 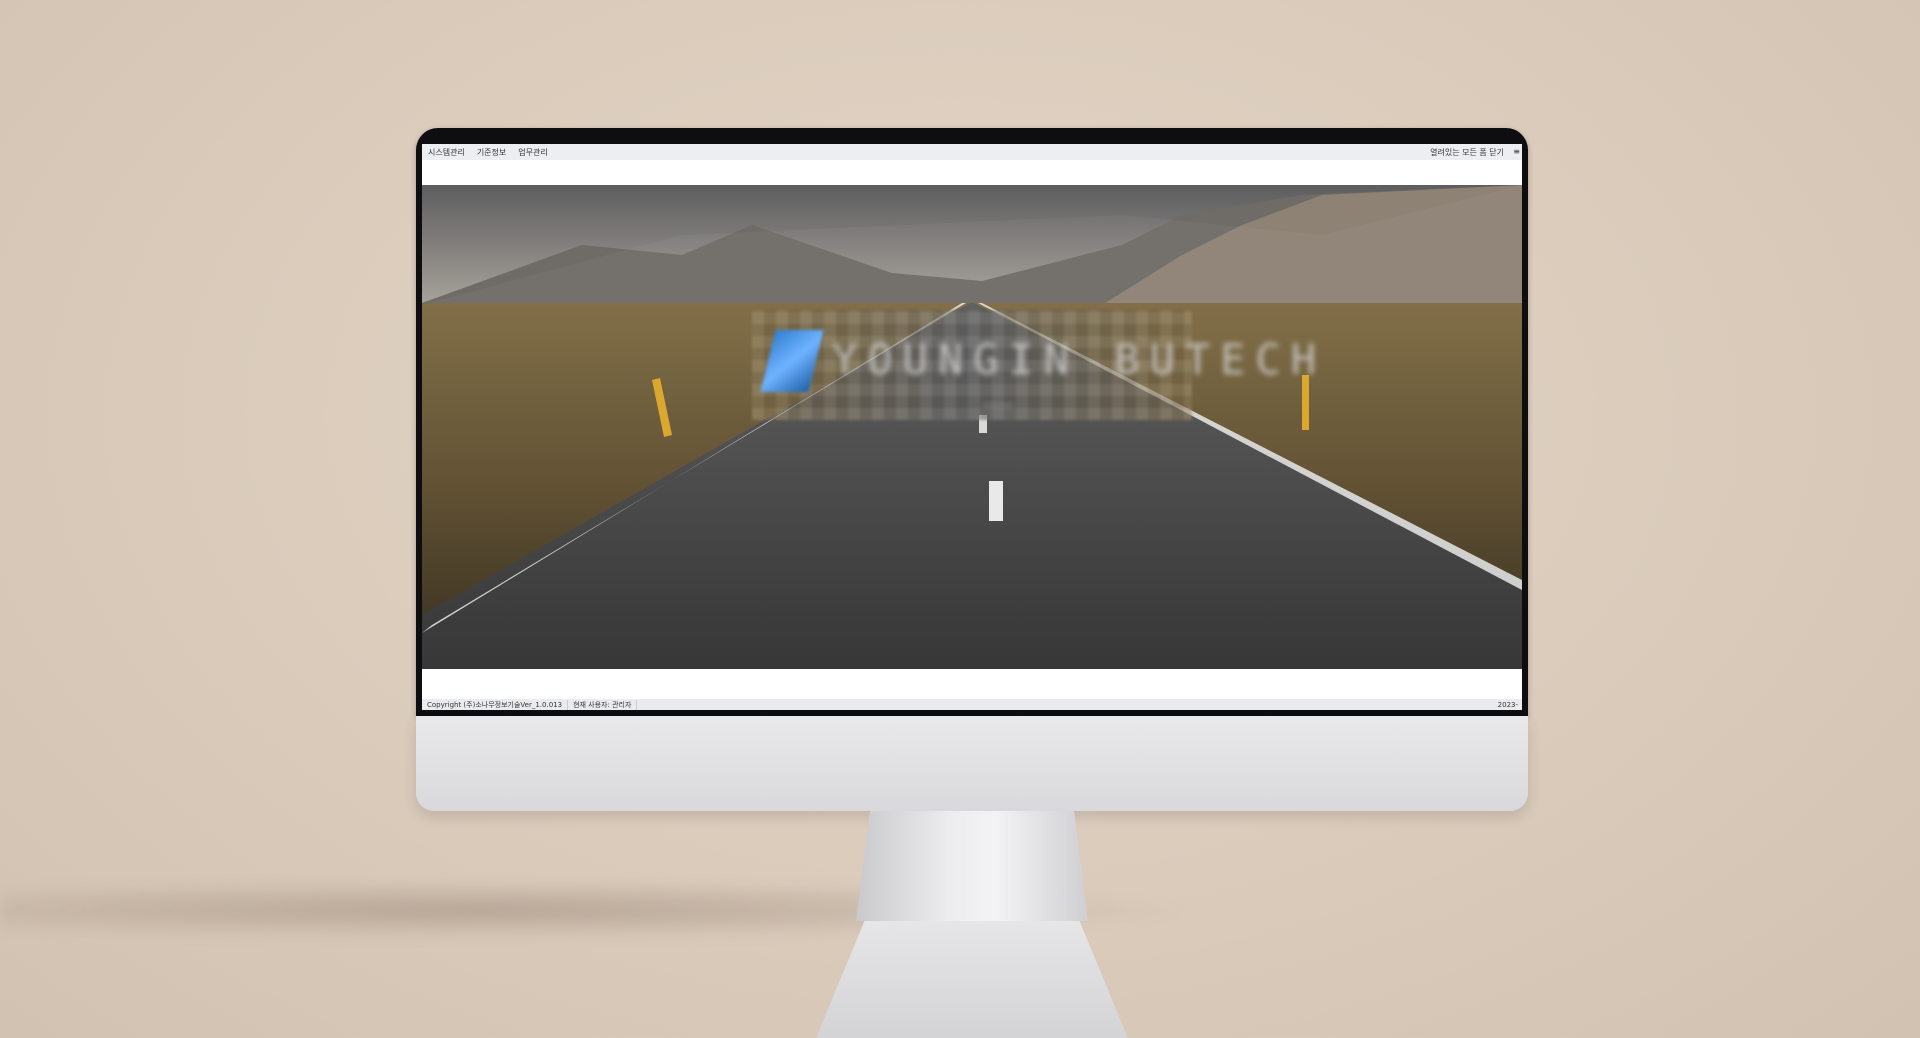 What do you see at coordinates (972, 763) in the screenshot?
I see `monitor-chin` at bounding box center [972, 763].